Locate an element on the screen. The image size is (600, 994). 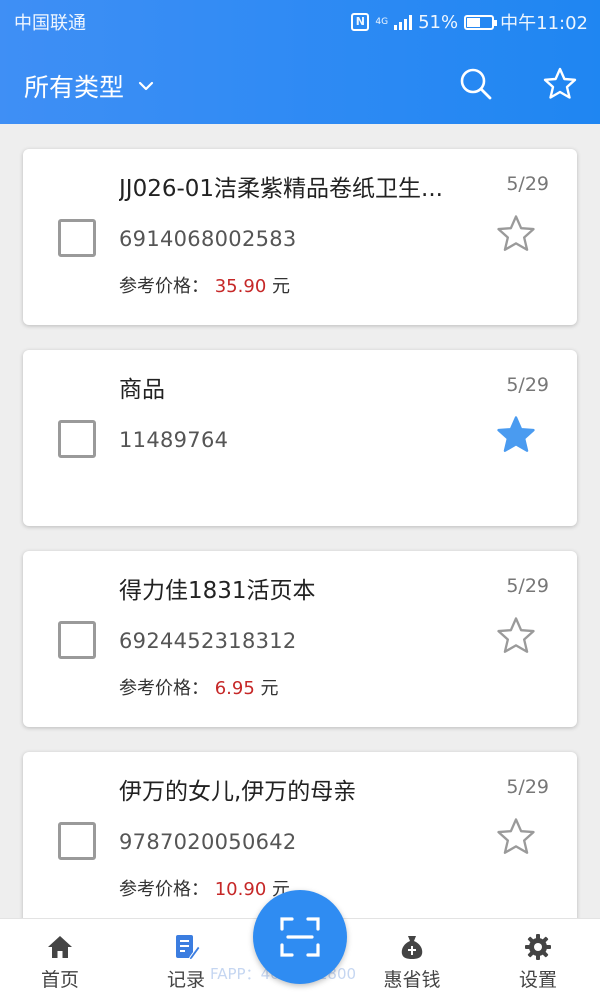
item-price-row: 参考价格： 10.90 元 is located at coordinates (204, 888).